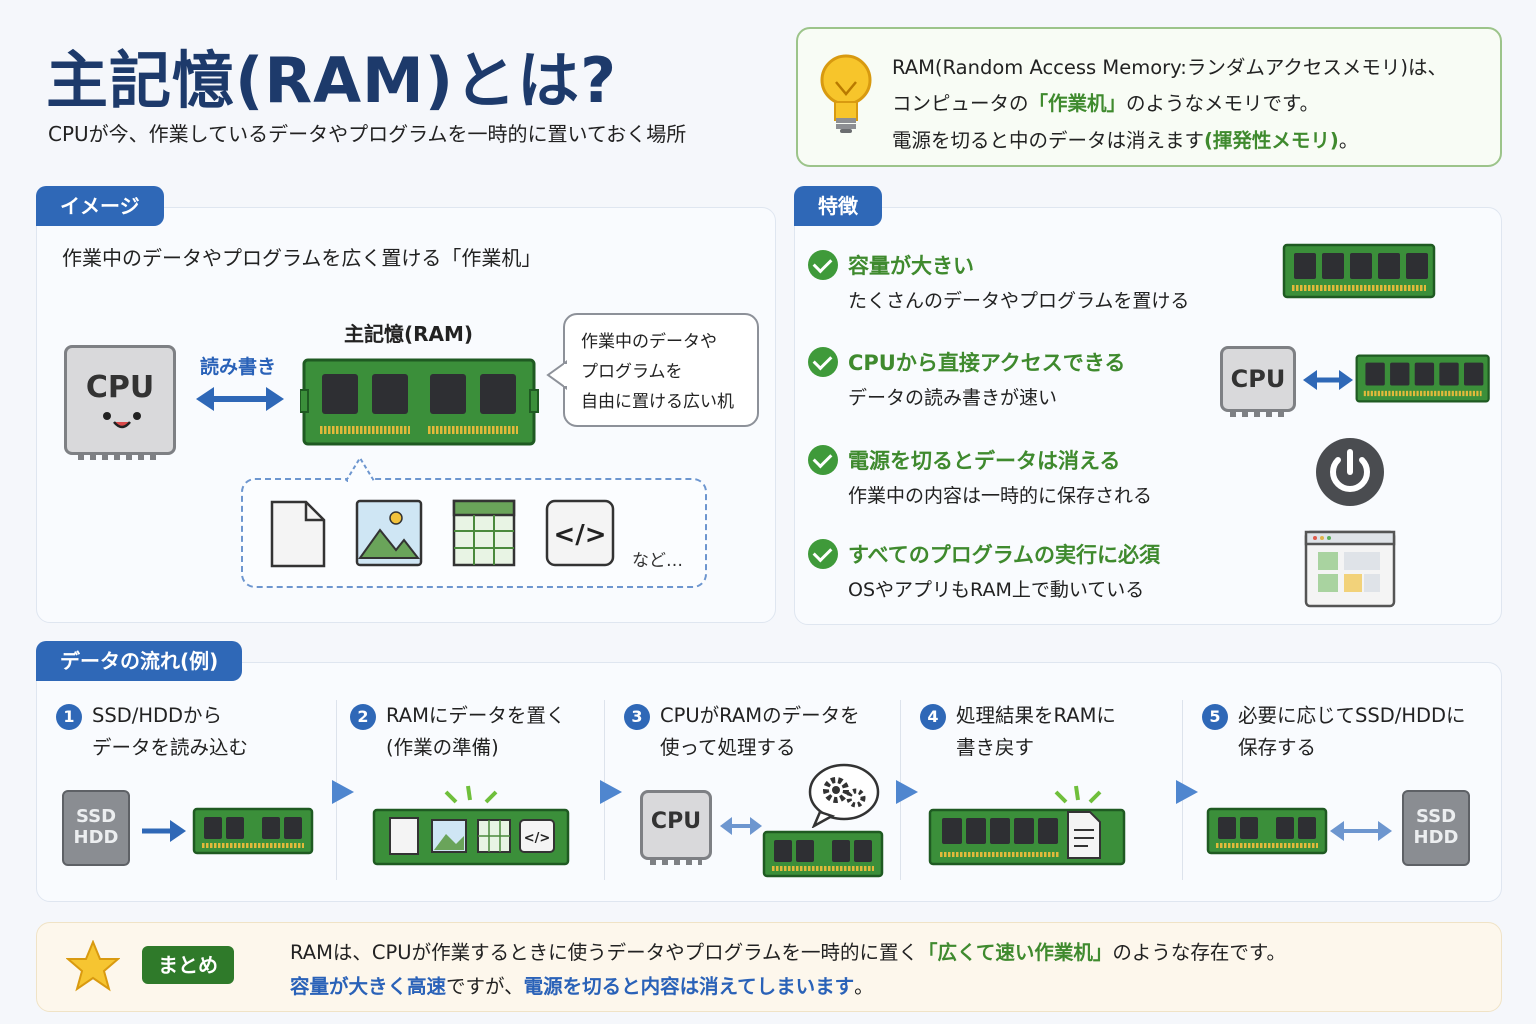 Image resolution: width=1536 pixels, height=1024 pixels. What do you see at coordinates (332, 80) in the screenshot?
I see `page-title: 主記憶(RAM)とは?` at bounding box center [332, 80].